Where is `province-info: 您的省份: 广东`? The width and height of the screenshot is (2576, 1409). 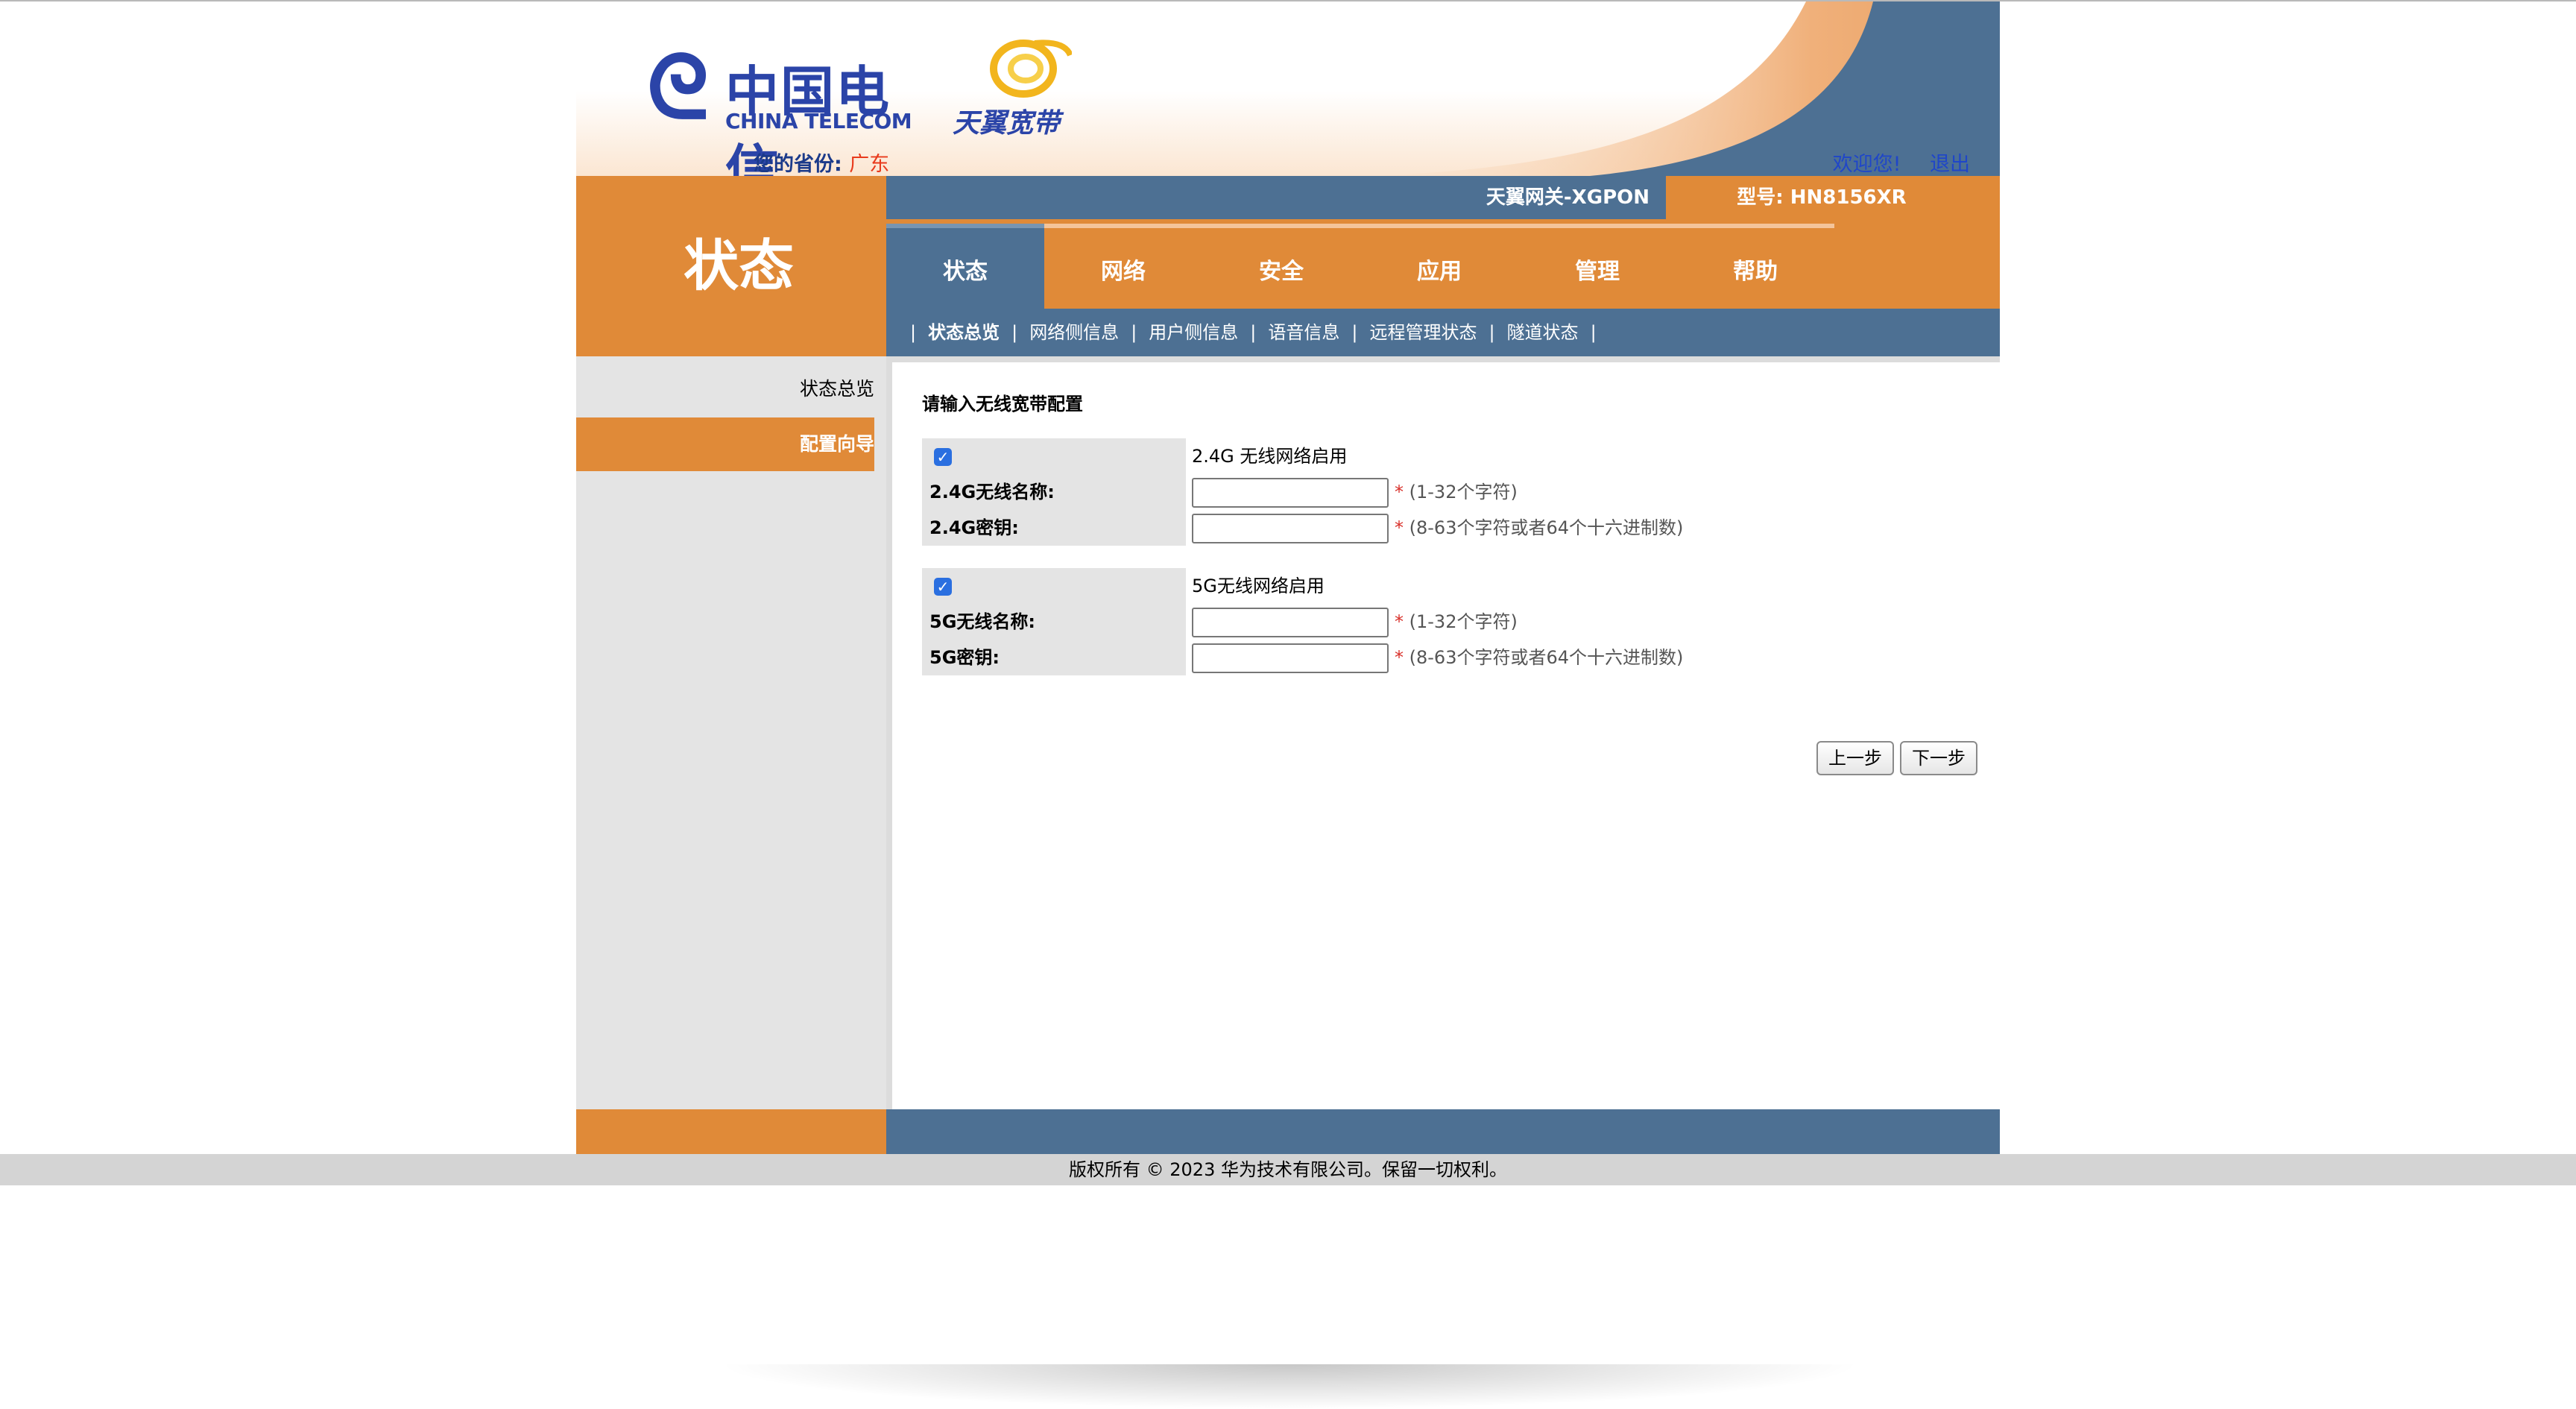
province-info: 您的省份: 广东 is located at coordinates (821, 162).